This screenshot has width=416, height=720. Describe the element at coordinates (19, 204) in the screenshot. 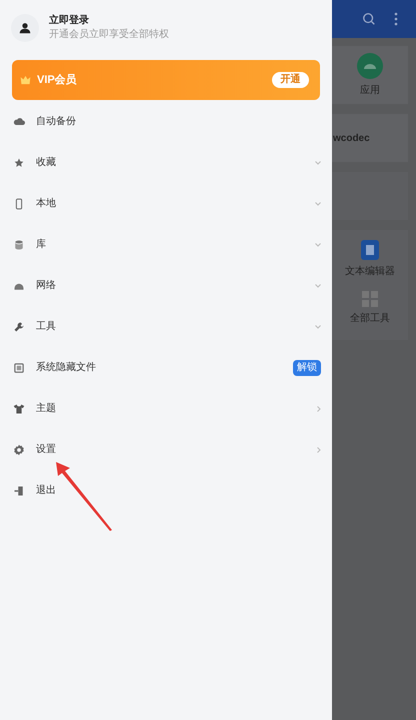

I see `phone-icon` at that location.